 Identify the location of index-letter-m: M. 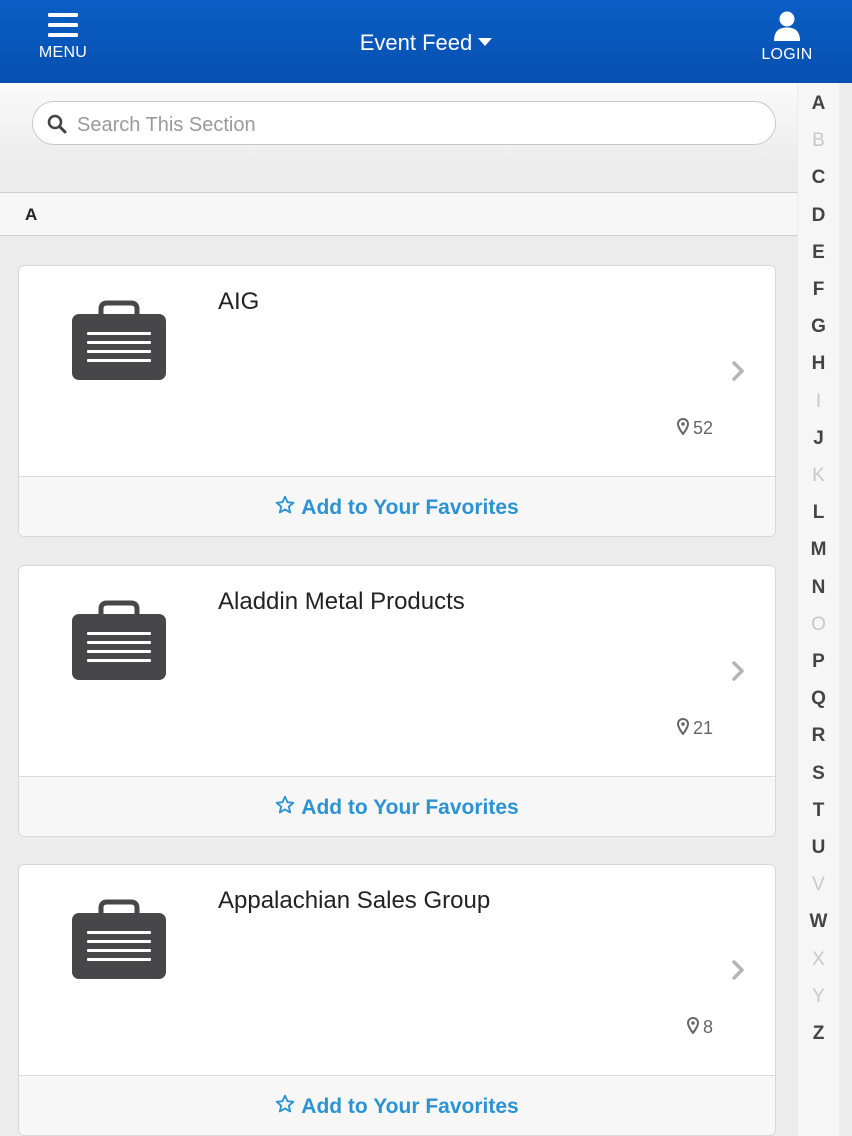
(818, 550).